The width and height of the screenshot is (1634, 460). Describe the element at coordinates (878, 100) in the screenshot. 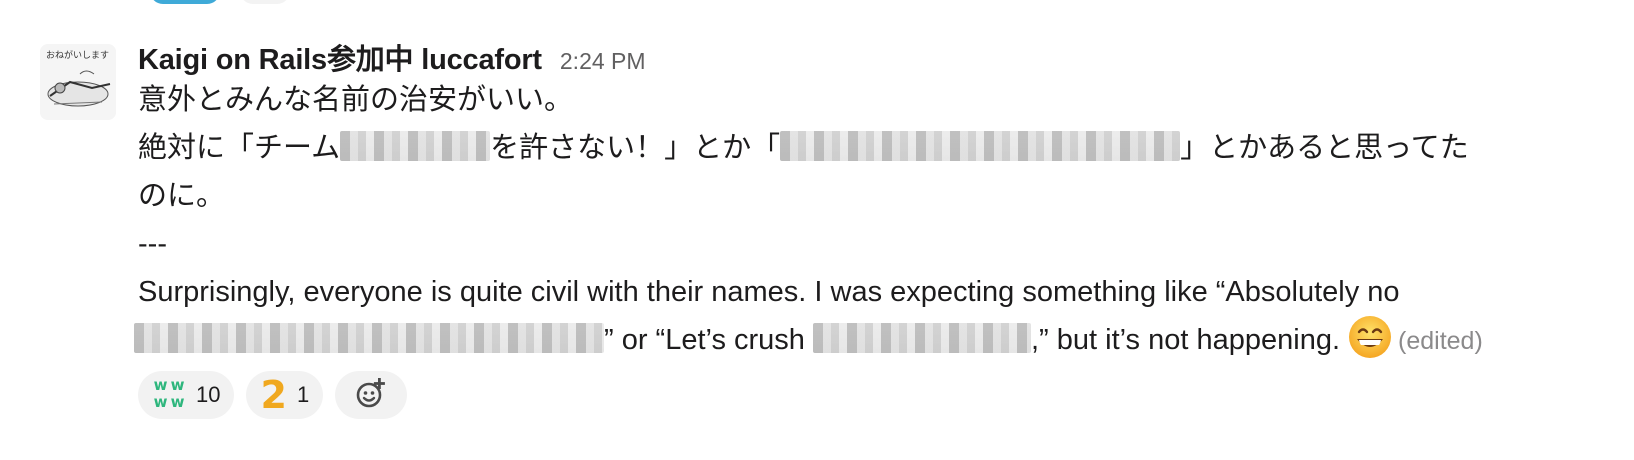

I see `message-line: 意外とみんな名前の治安がいい。` at that location.